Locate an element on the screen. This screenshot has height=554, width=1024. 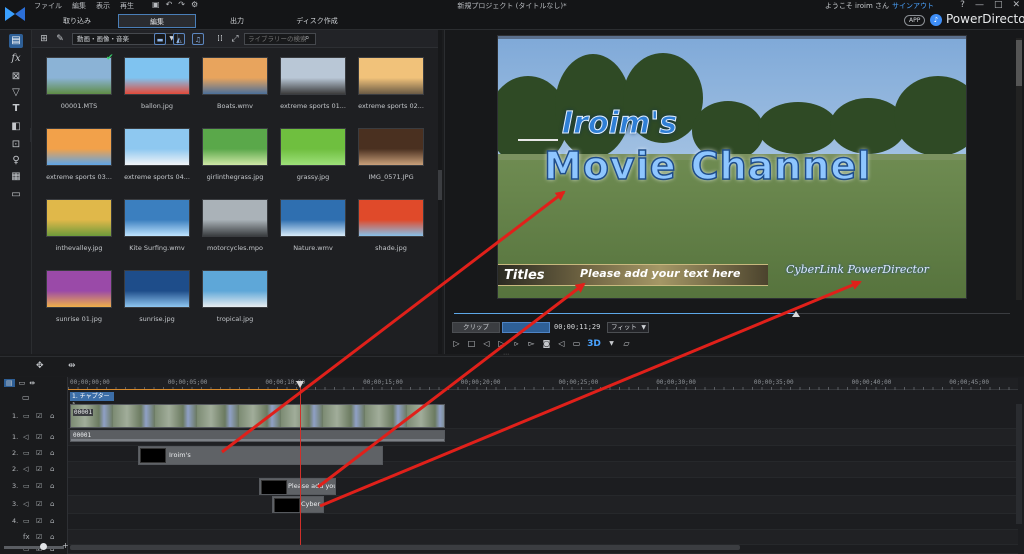
zoom-fit-select: フィット ▼ is located at coordinates (628, 327).